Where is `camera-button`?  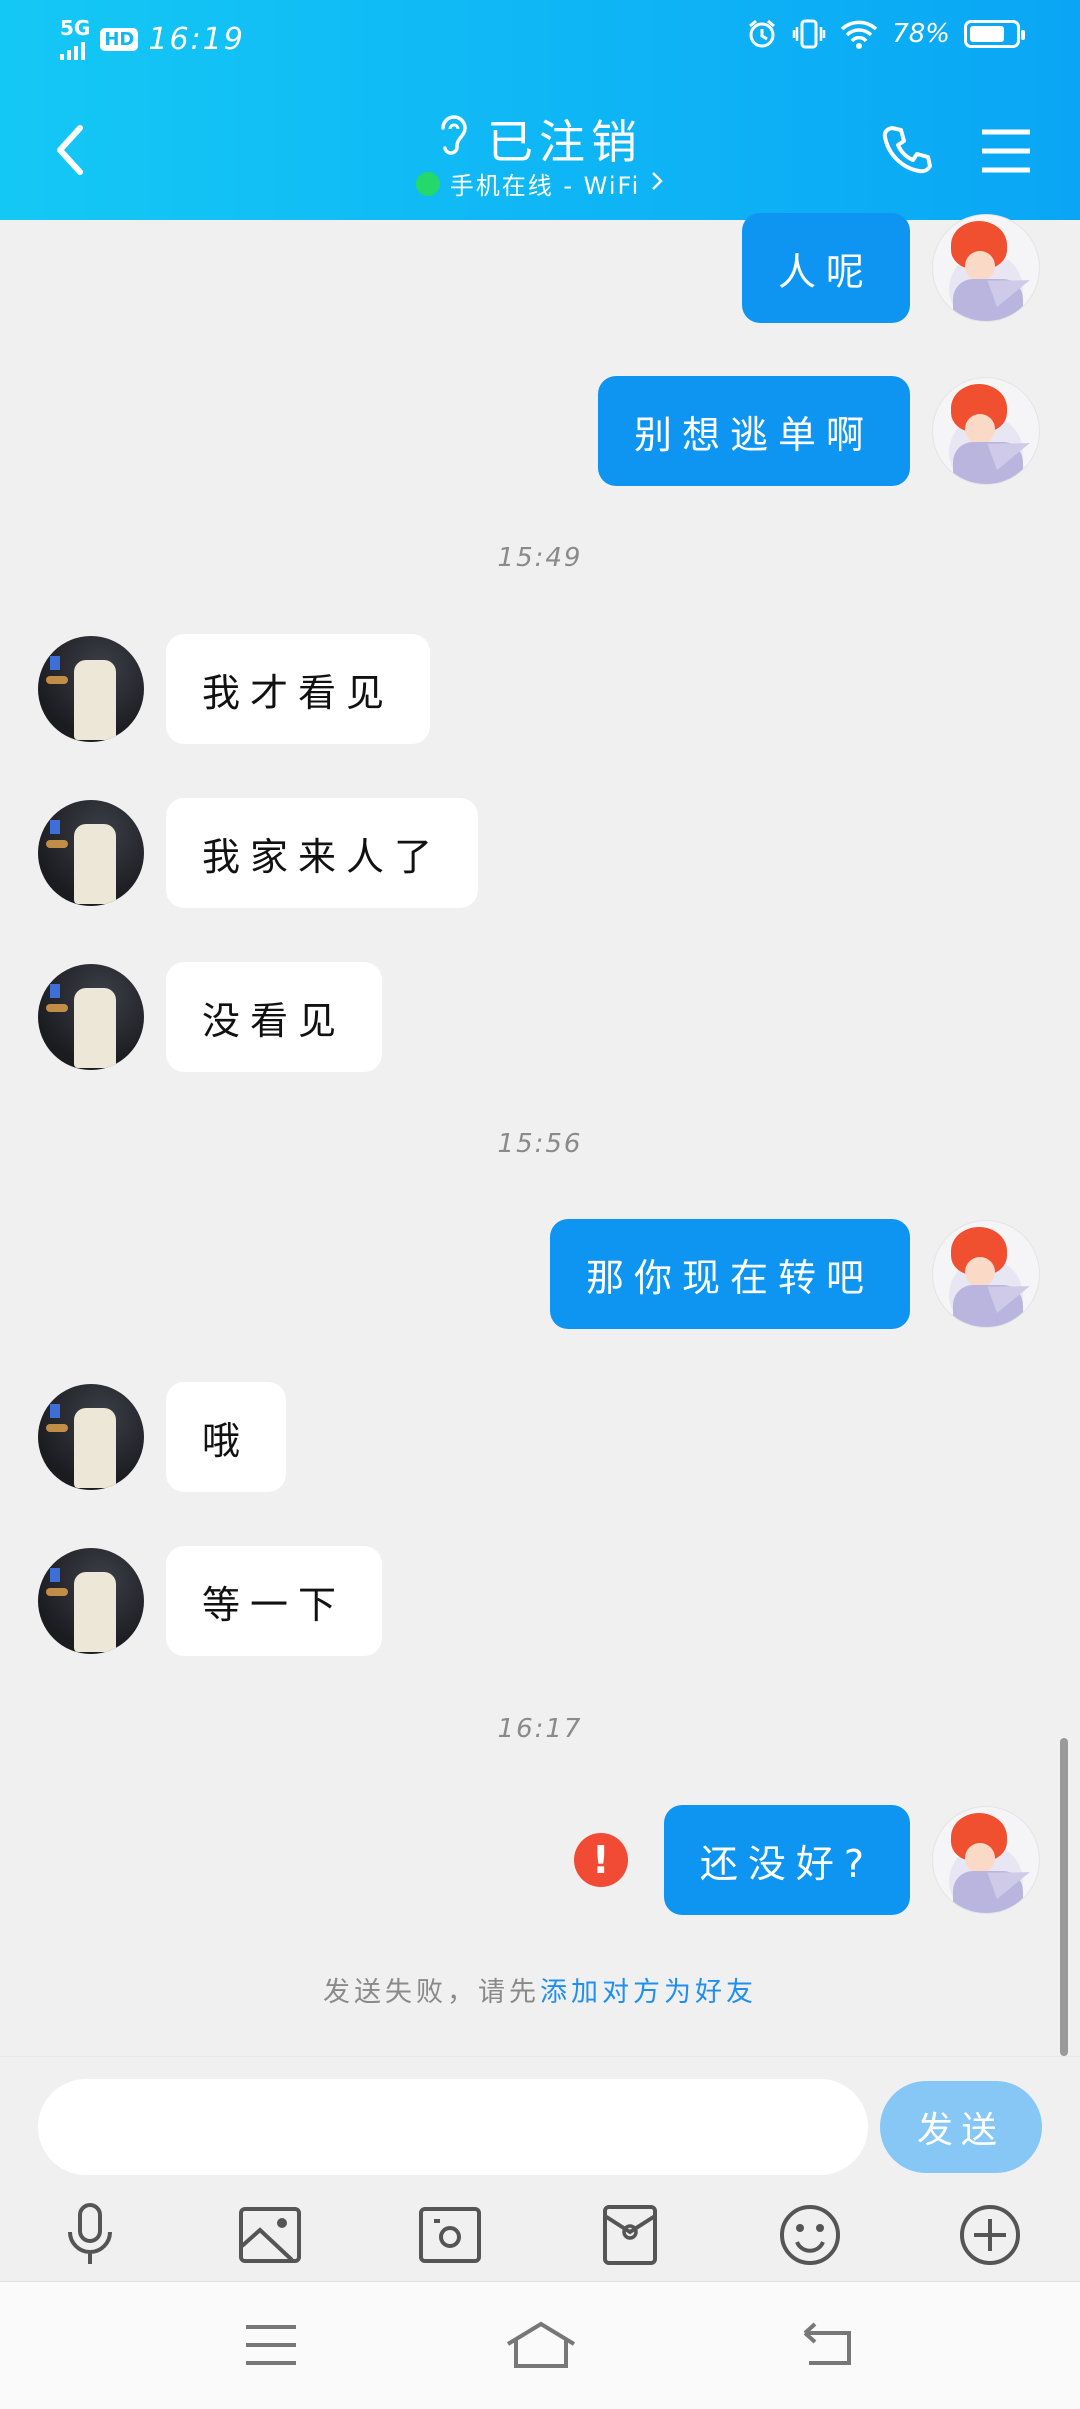
camera-button is located at coordinates (450, 2235).